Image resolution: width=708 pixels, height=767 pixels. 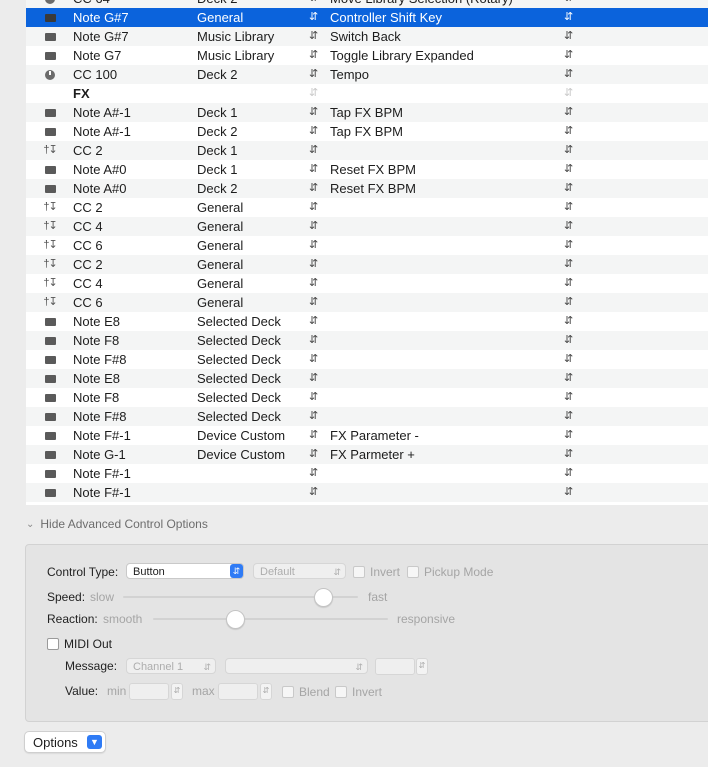 I want to click on message-number-stepper: ⇵, so click(x=422, y=666).